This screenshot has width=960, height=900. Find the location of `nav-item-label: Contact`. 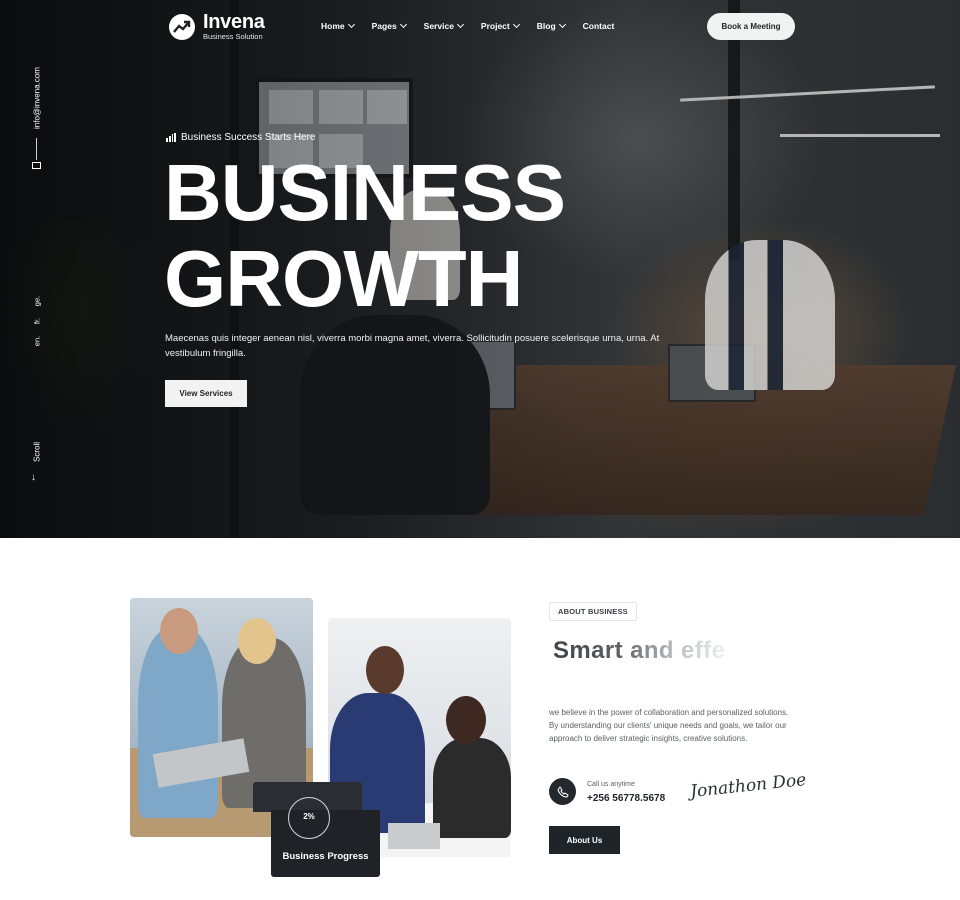

nav-item-label: Contact is located at coordinates (598, 26).